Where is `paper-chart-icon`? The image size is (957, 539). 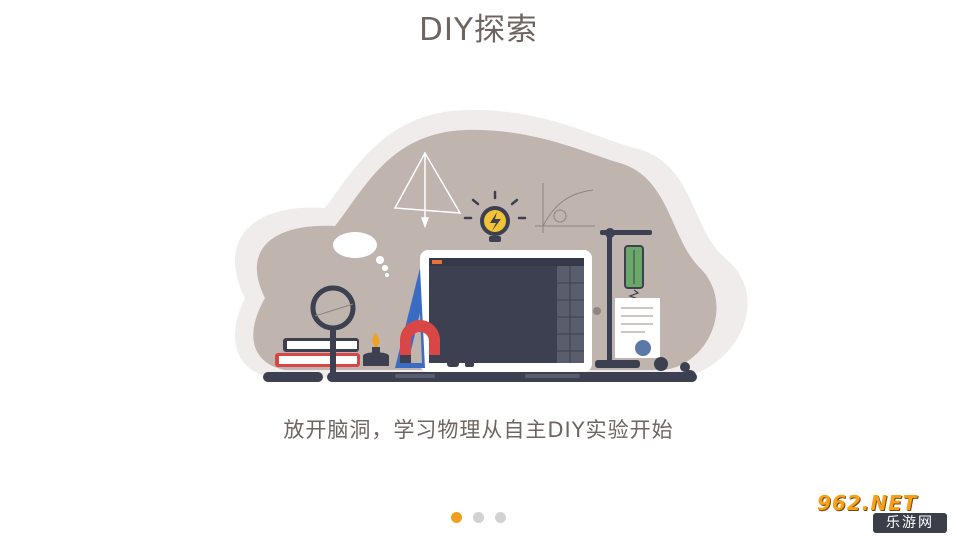 paper-chart-icon is located at coordinates (637, 328).